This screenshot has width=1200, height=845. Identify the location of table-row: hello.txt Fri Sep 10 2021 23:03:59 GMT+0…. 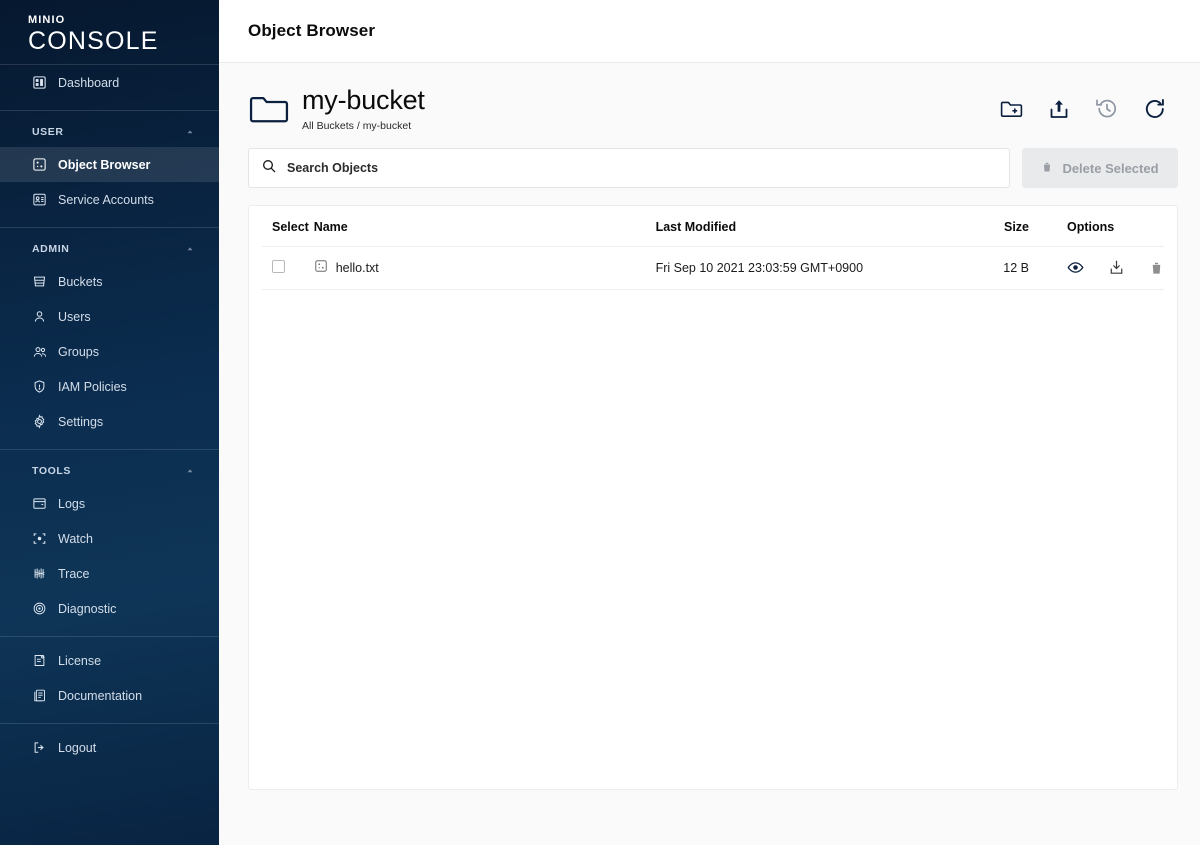
(713, 268).